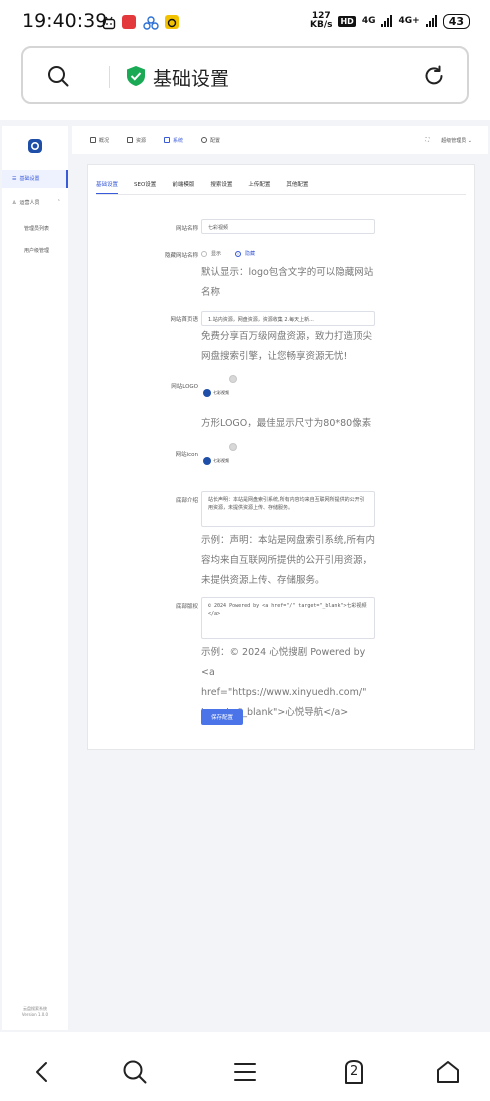 The width and height of the screenshot is (490, 1101). I want to click on topnav-resources: 资源, so click(136, 140).